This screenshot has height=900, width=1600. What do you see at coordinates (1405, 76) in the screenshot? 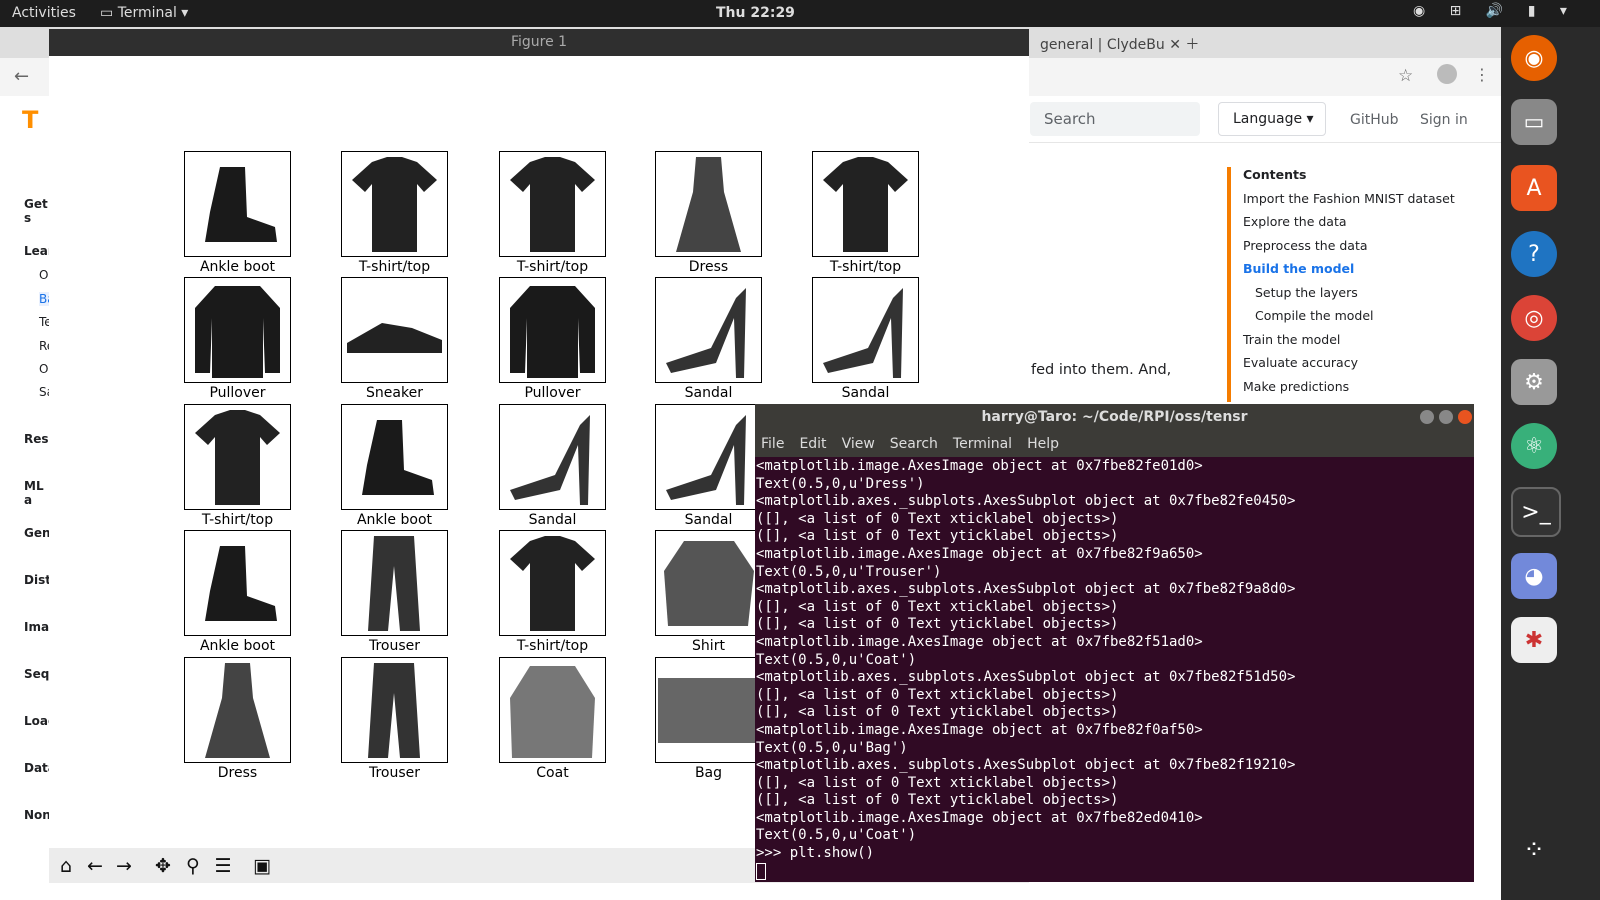
I see `star-icon: ☆` at bounding box center [1405, 76].